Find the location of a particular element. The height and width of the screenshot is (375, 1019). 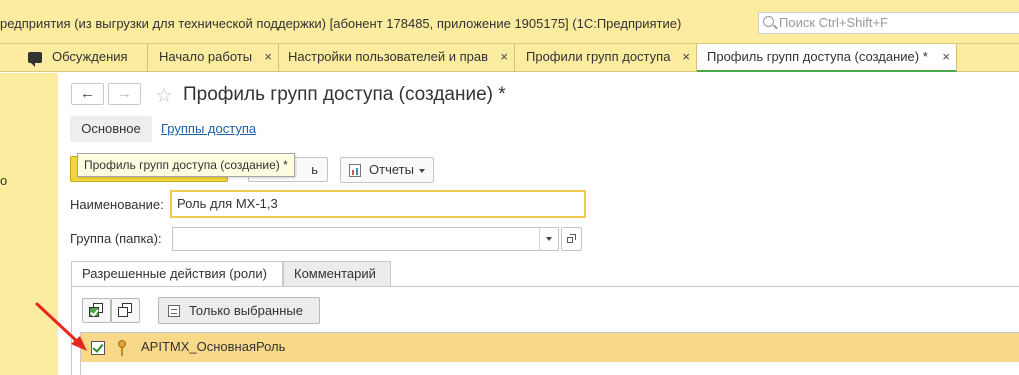

annotation-arrow-icon is located at coordinates (61, 326).